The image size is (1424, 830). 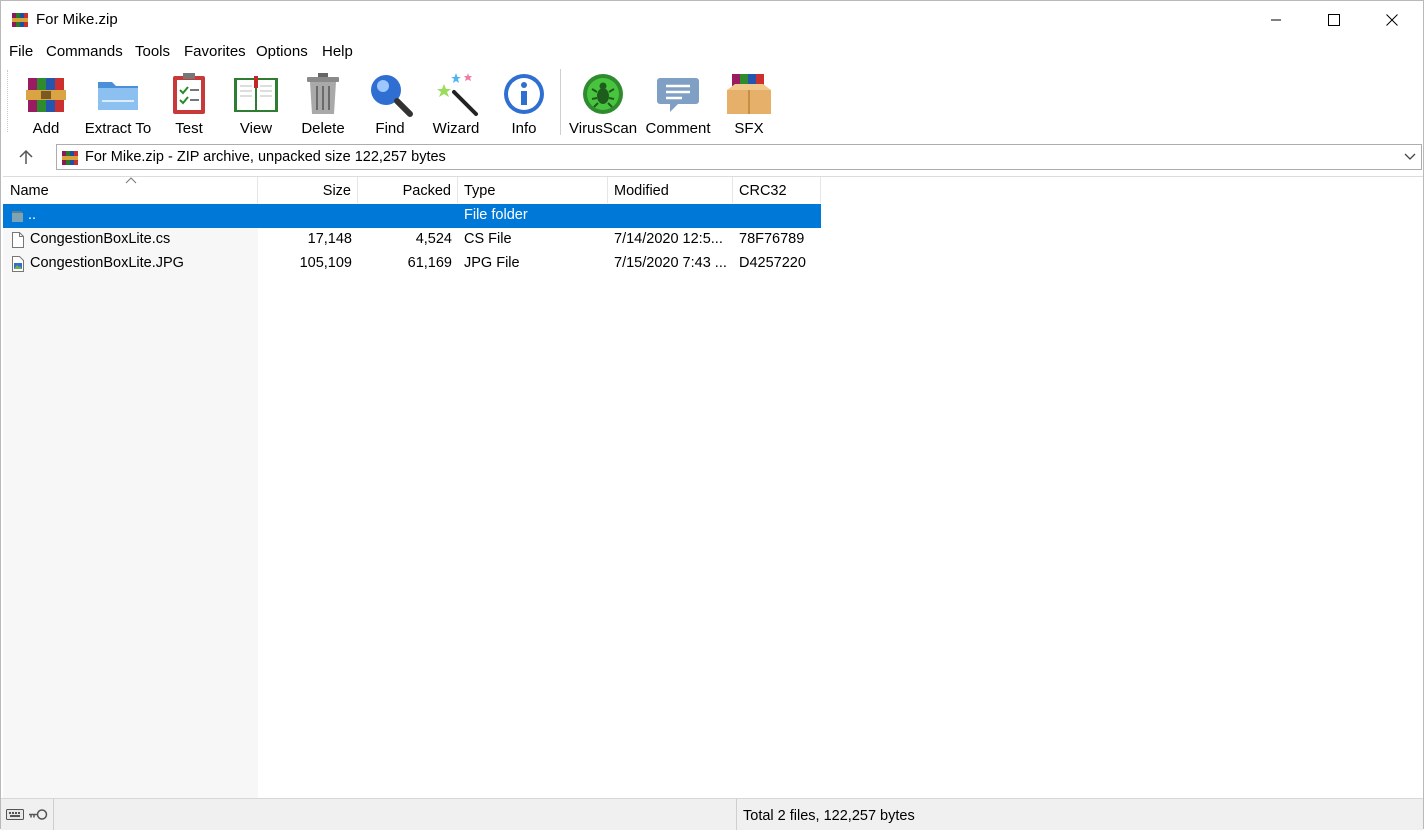 I want to click on menu-tools: Tools, so click(x=152, y=51).